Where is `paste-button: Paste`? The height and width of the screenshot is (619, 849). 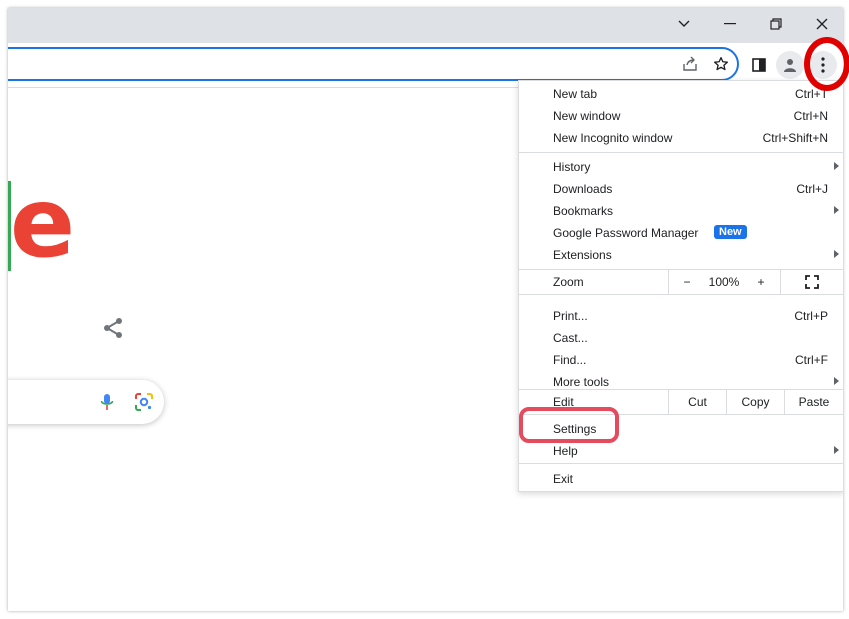 paste-button: Paste is located at coordinates (814, 402).